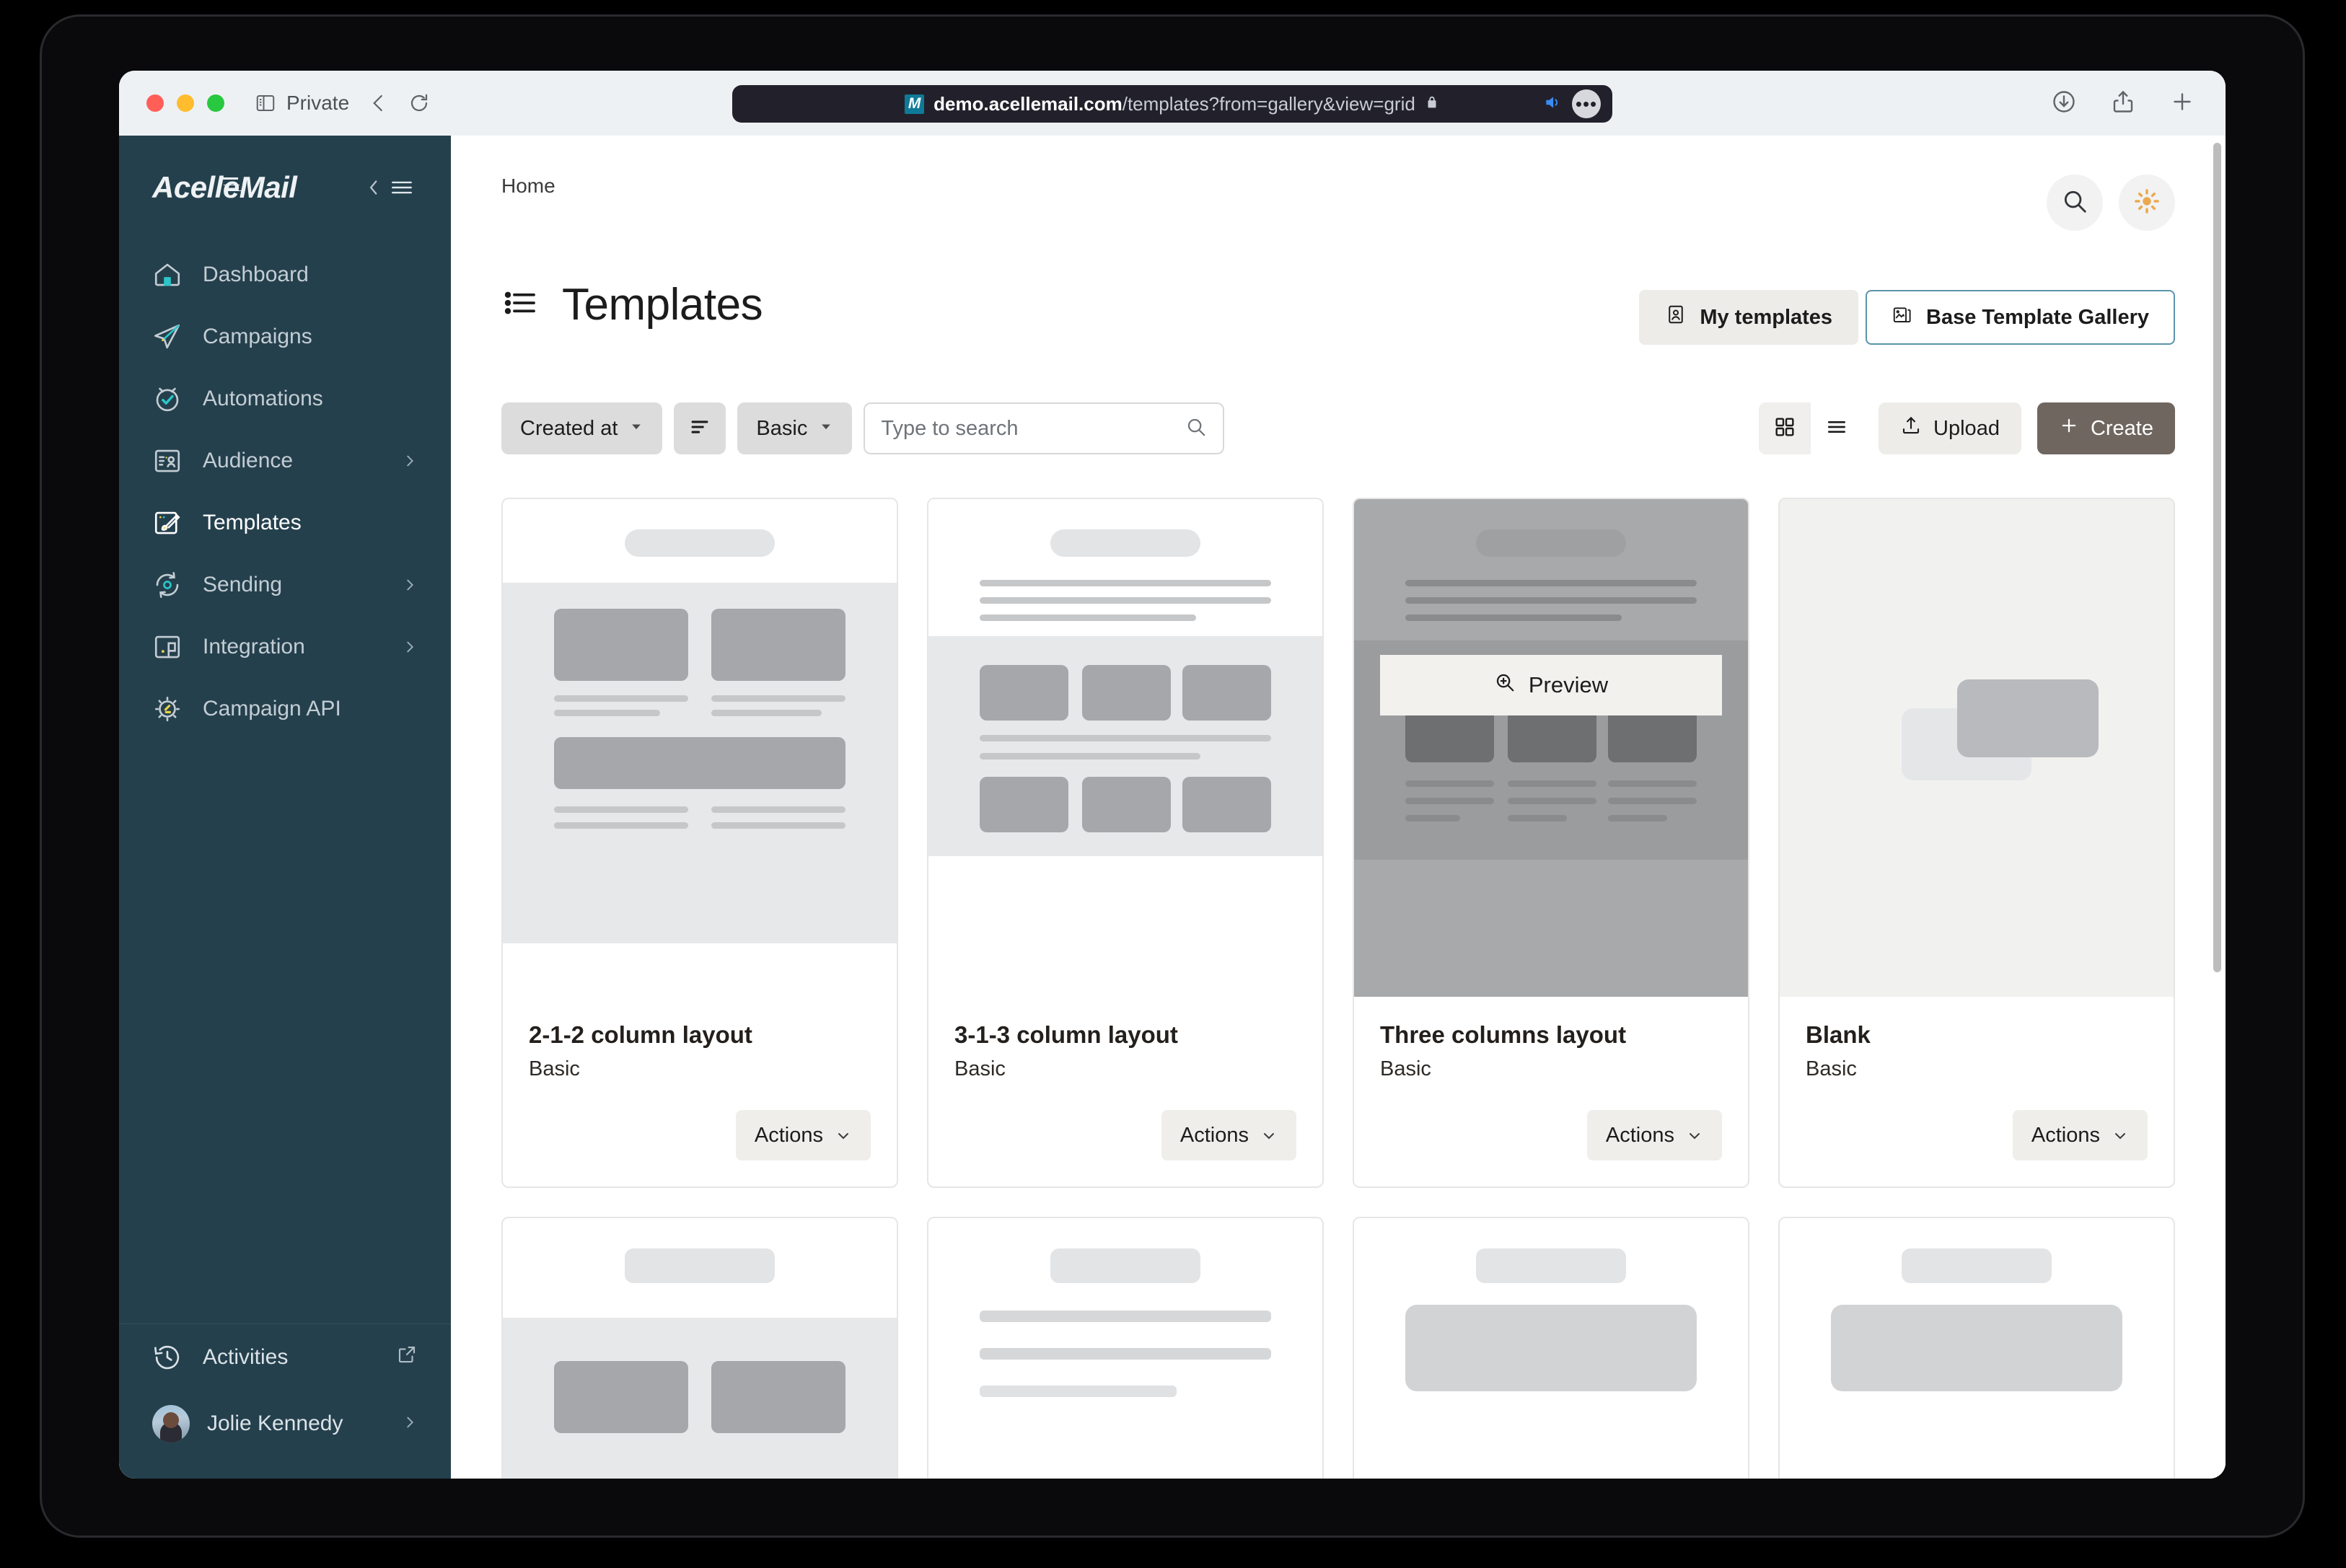 The height and width of the screenshot is (1568, 2346). I want to click on plug-icon, so click(169, 647).